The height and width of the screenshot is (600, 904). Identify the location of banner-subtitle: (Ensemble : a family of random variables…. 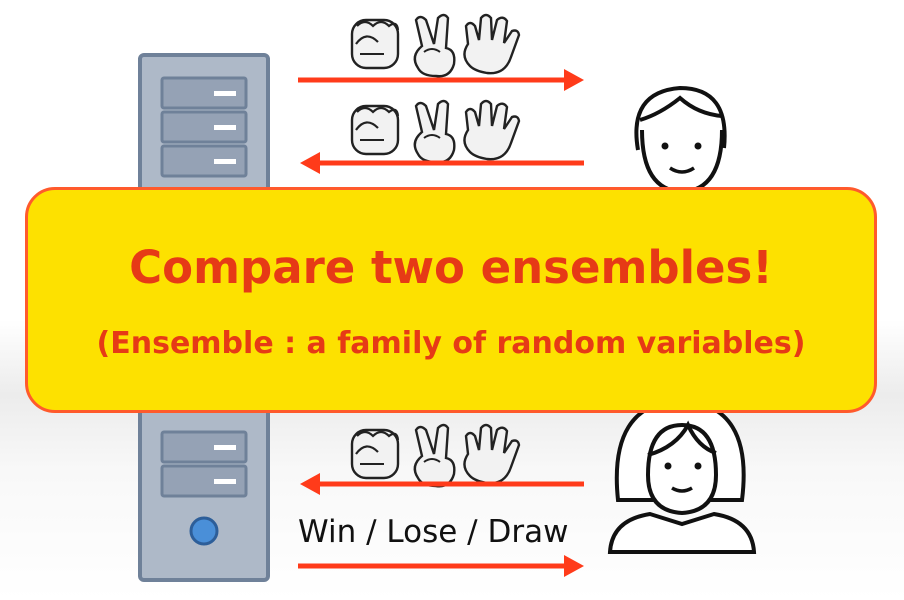
(451, 343).